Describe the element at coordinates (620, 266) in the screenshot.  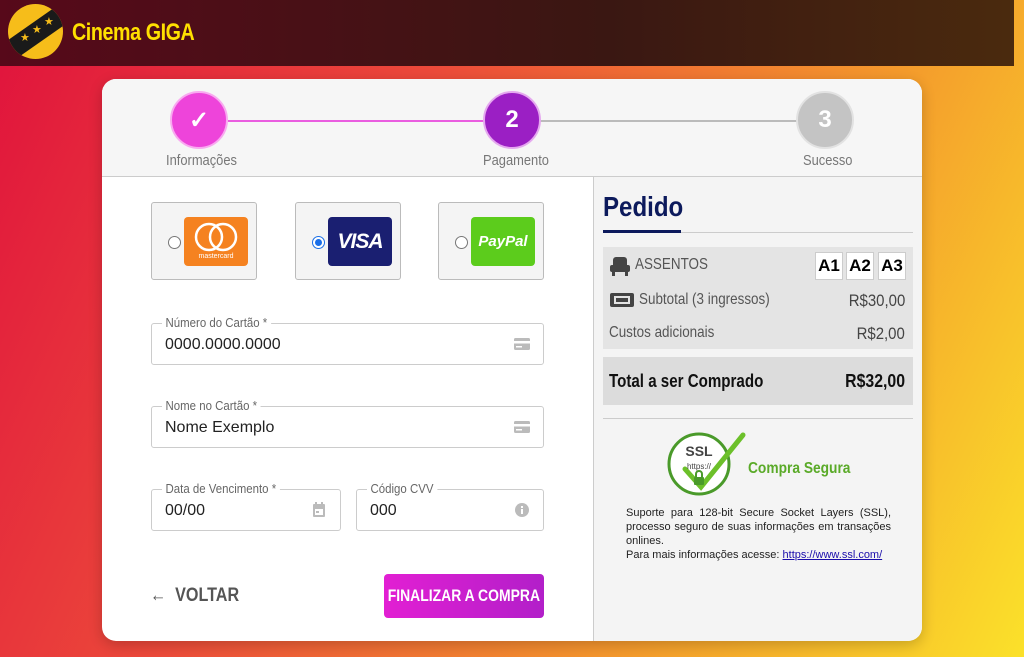
I see `seat-icon` at that location.